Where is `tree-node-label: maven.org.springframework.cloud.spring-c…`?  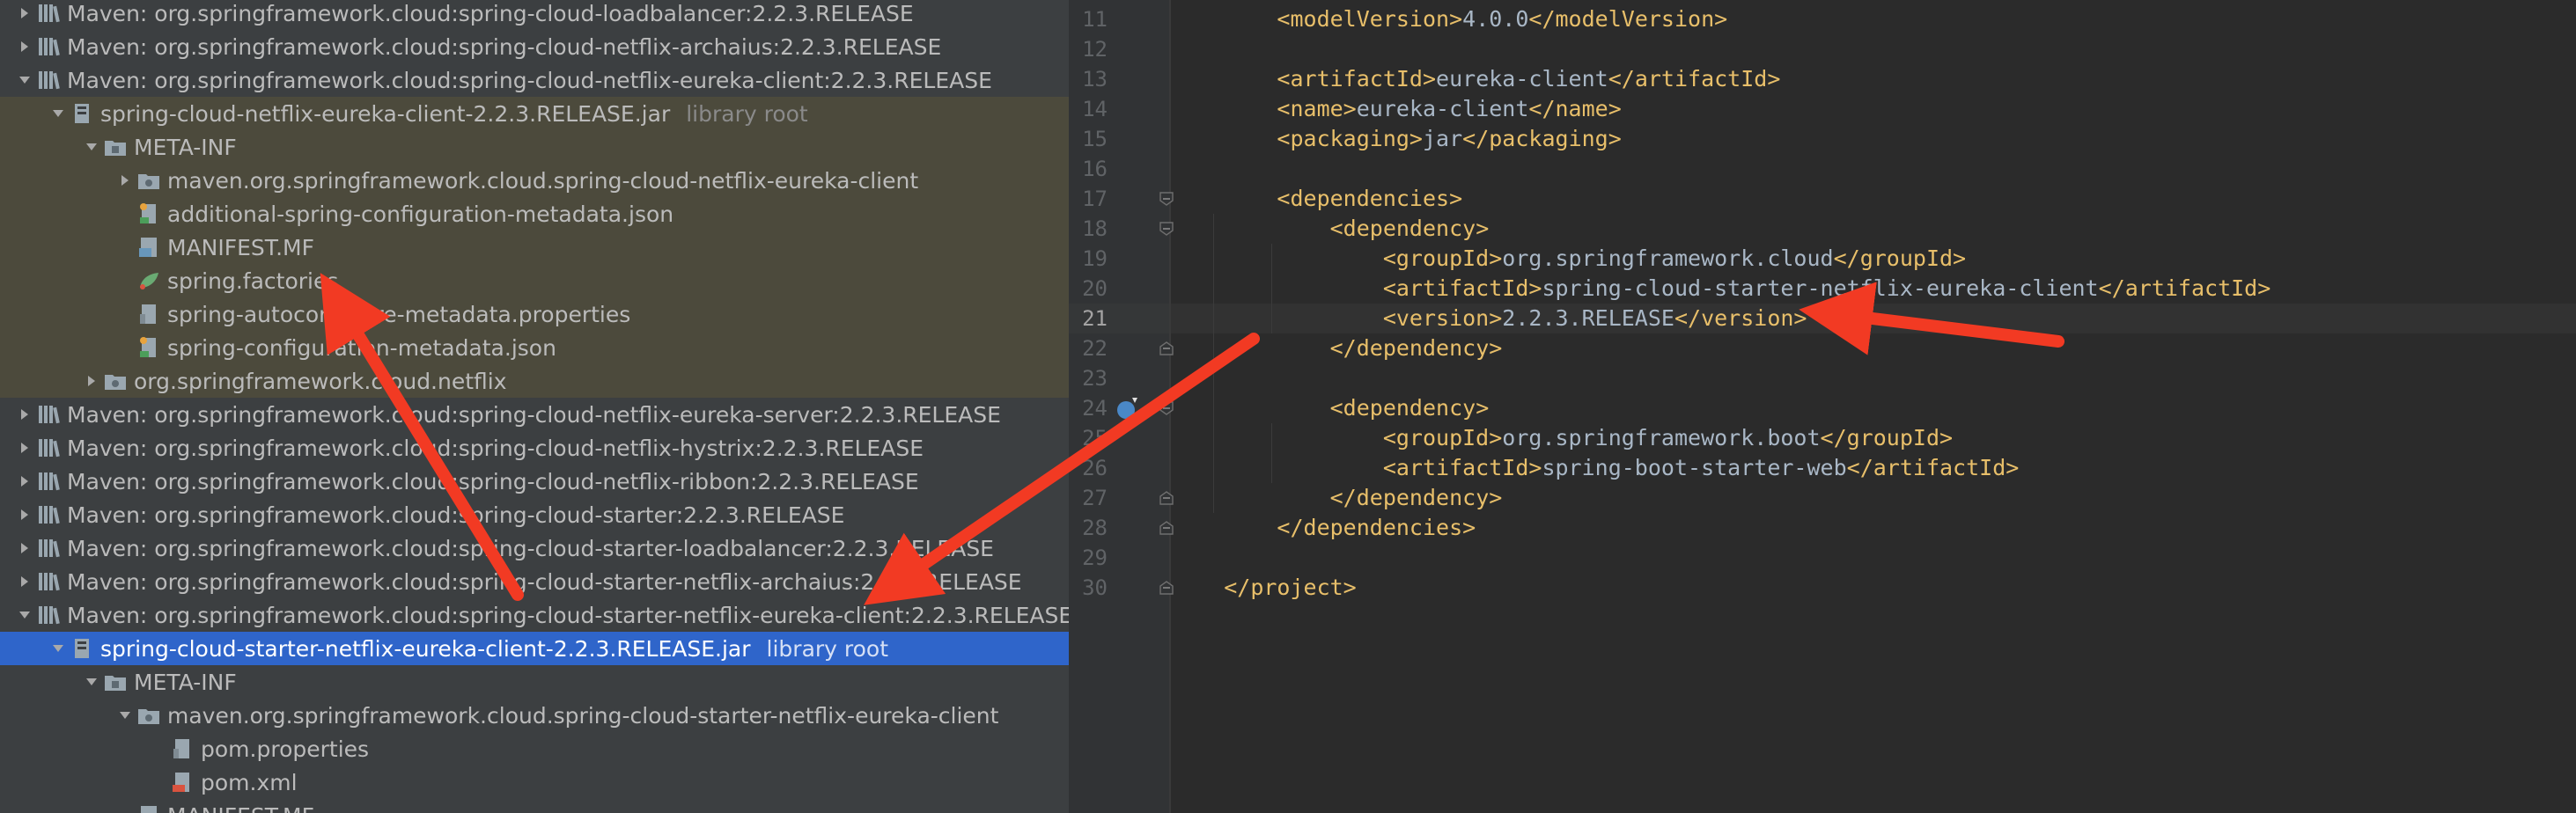 tree-node-label: maven.org.springframework.cloud.spring-c… is located at coordinates (543, 180).